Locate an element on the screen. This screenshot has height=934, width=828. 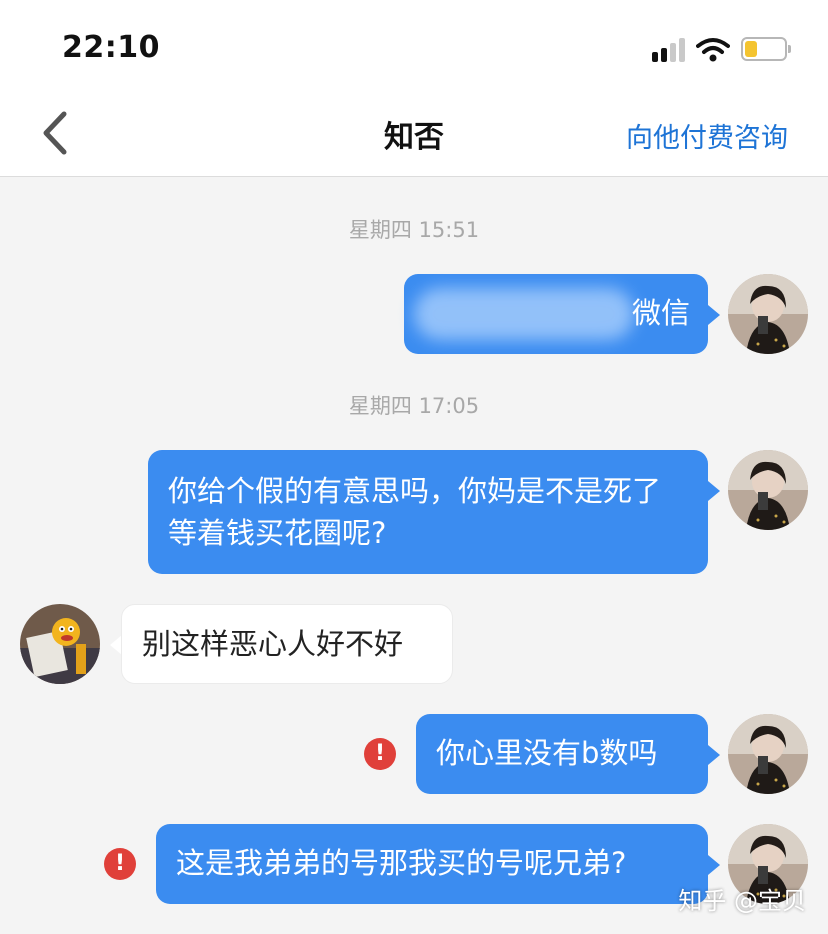
message-bubble-out: 你心里没有b数吗 is located at coordinates (562, 754).